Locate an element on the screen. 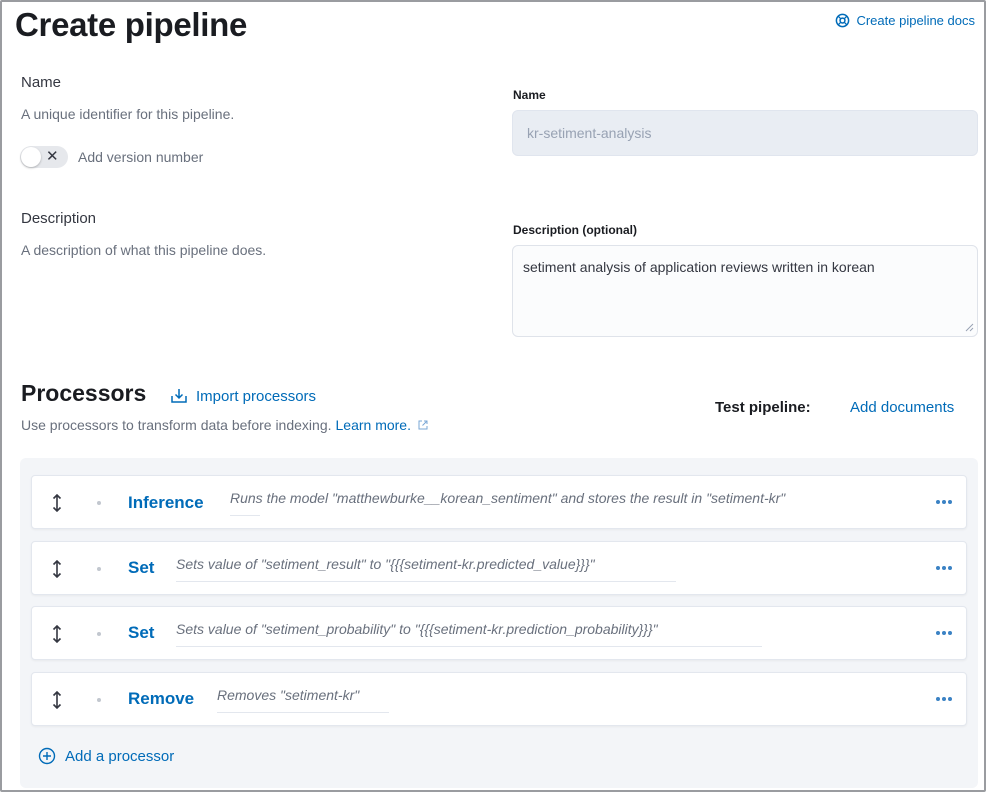 This screenshot has width=986, height=792. processor-description: Removes "setiment-kr" is located at coordinates (288, 695).